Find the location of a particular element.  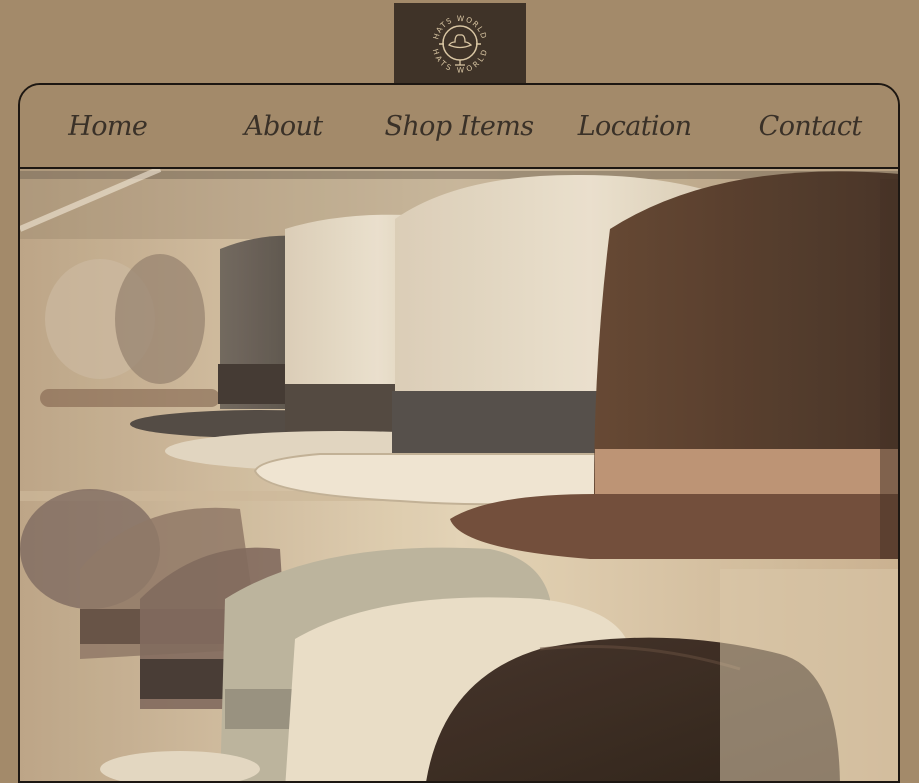

hat-globe-logo-icon: HATS WORLD HATS WORLD is located at coordinates (459, 44).